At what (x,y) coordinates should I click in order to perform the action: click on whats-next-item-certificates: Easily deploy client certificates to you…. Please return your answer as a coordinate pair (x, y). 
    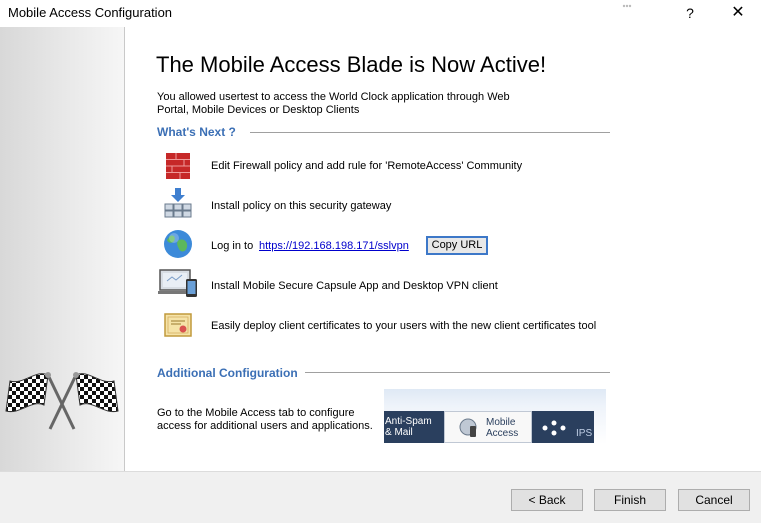
    Looking at the image, I should click on (404, 326).